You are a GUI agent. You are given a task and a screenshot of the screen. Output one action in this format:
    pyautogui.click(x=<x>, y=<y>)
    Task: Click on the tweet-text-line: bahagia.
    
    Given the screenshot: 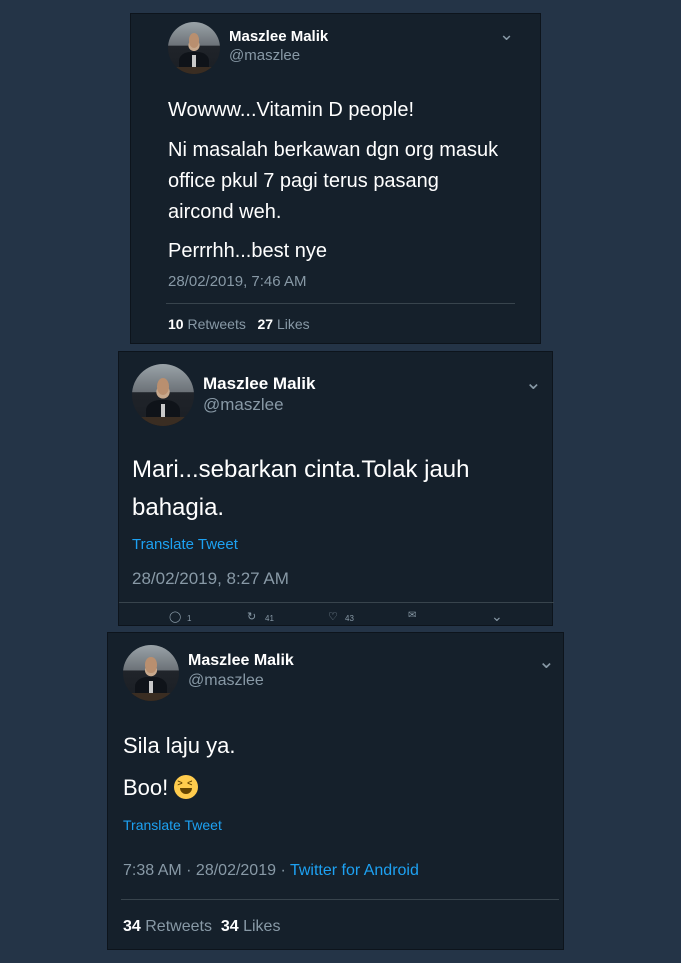 What is the action you would take?
    pyautogui.click(x=178, y=507)
    